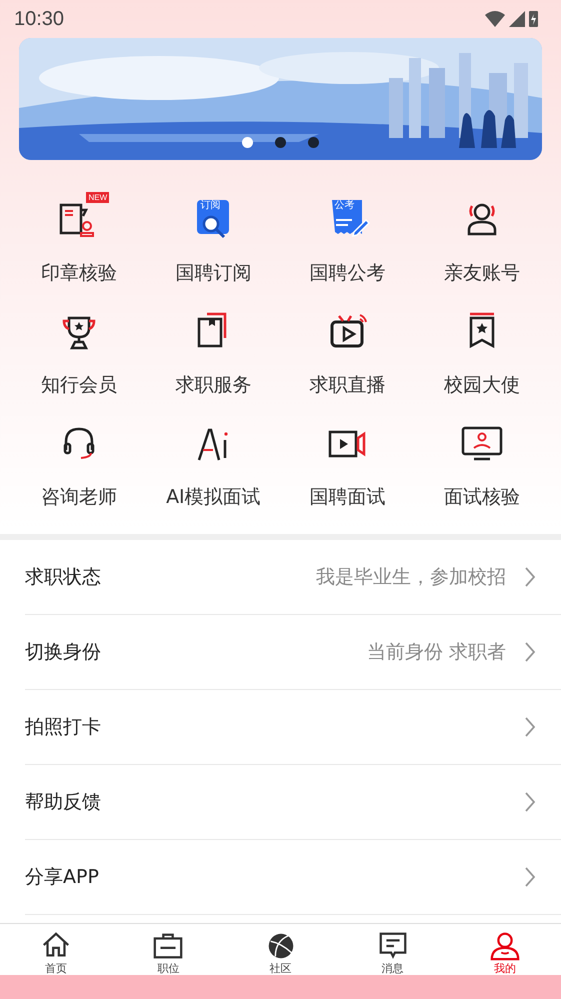 The image size is (561, 999). I want to click on settings-row: 切换身份 当前身份 求职者, so click(293, 652).